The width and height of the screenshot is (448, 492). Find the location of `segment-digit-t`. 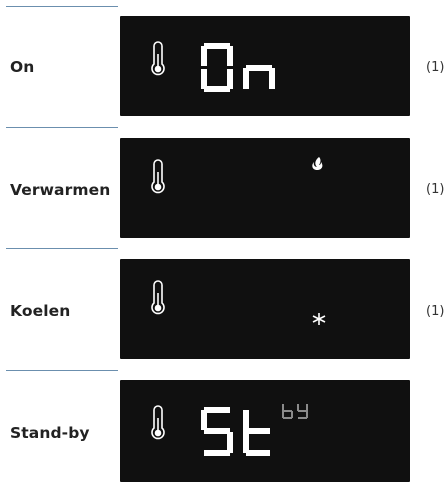

segment-digit-t is located at coordinates (256, 433).